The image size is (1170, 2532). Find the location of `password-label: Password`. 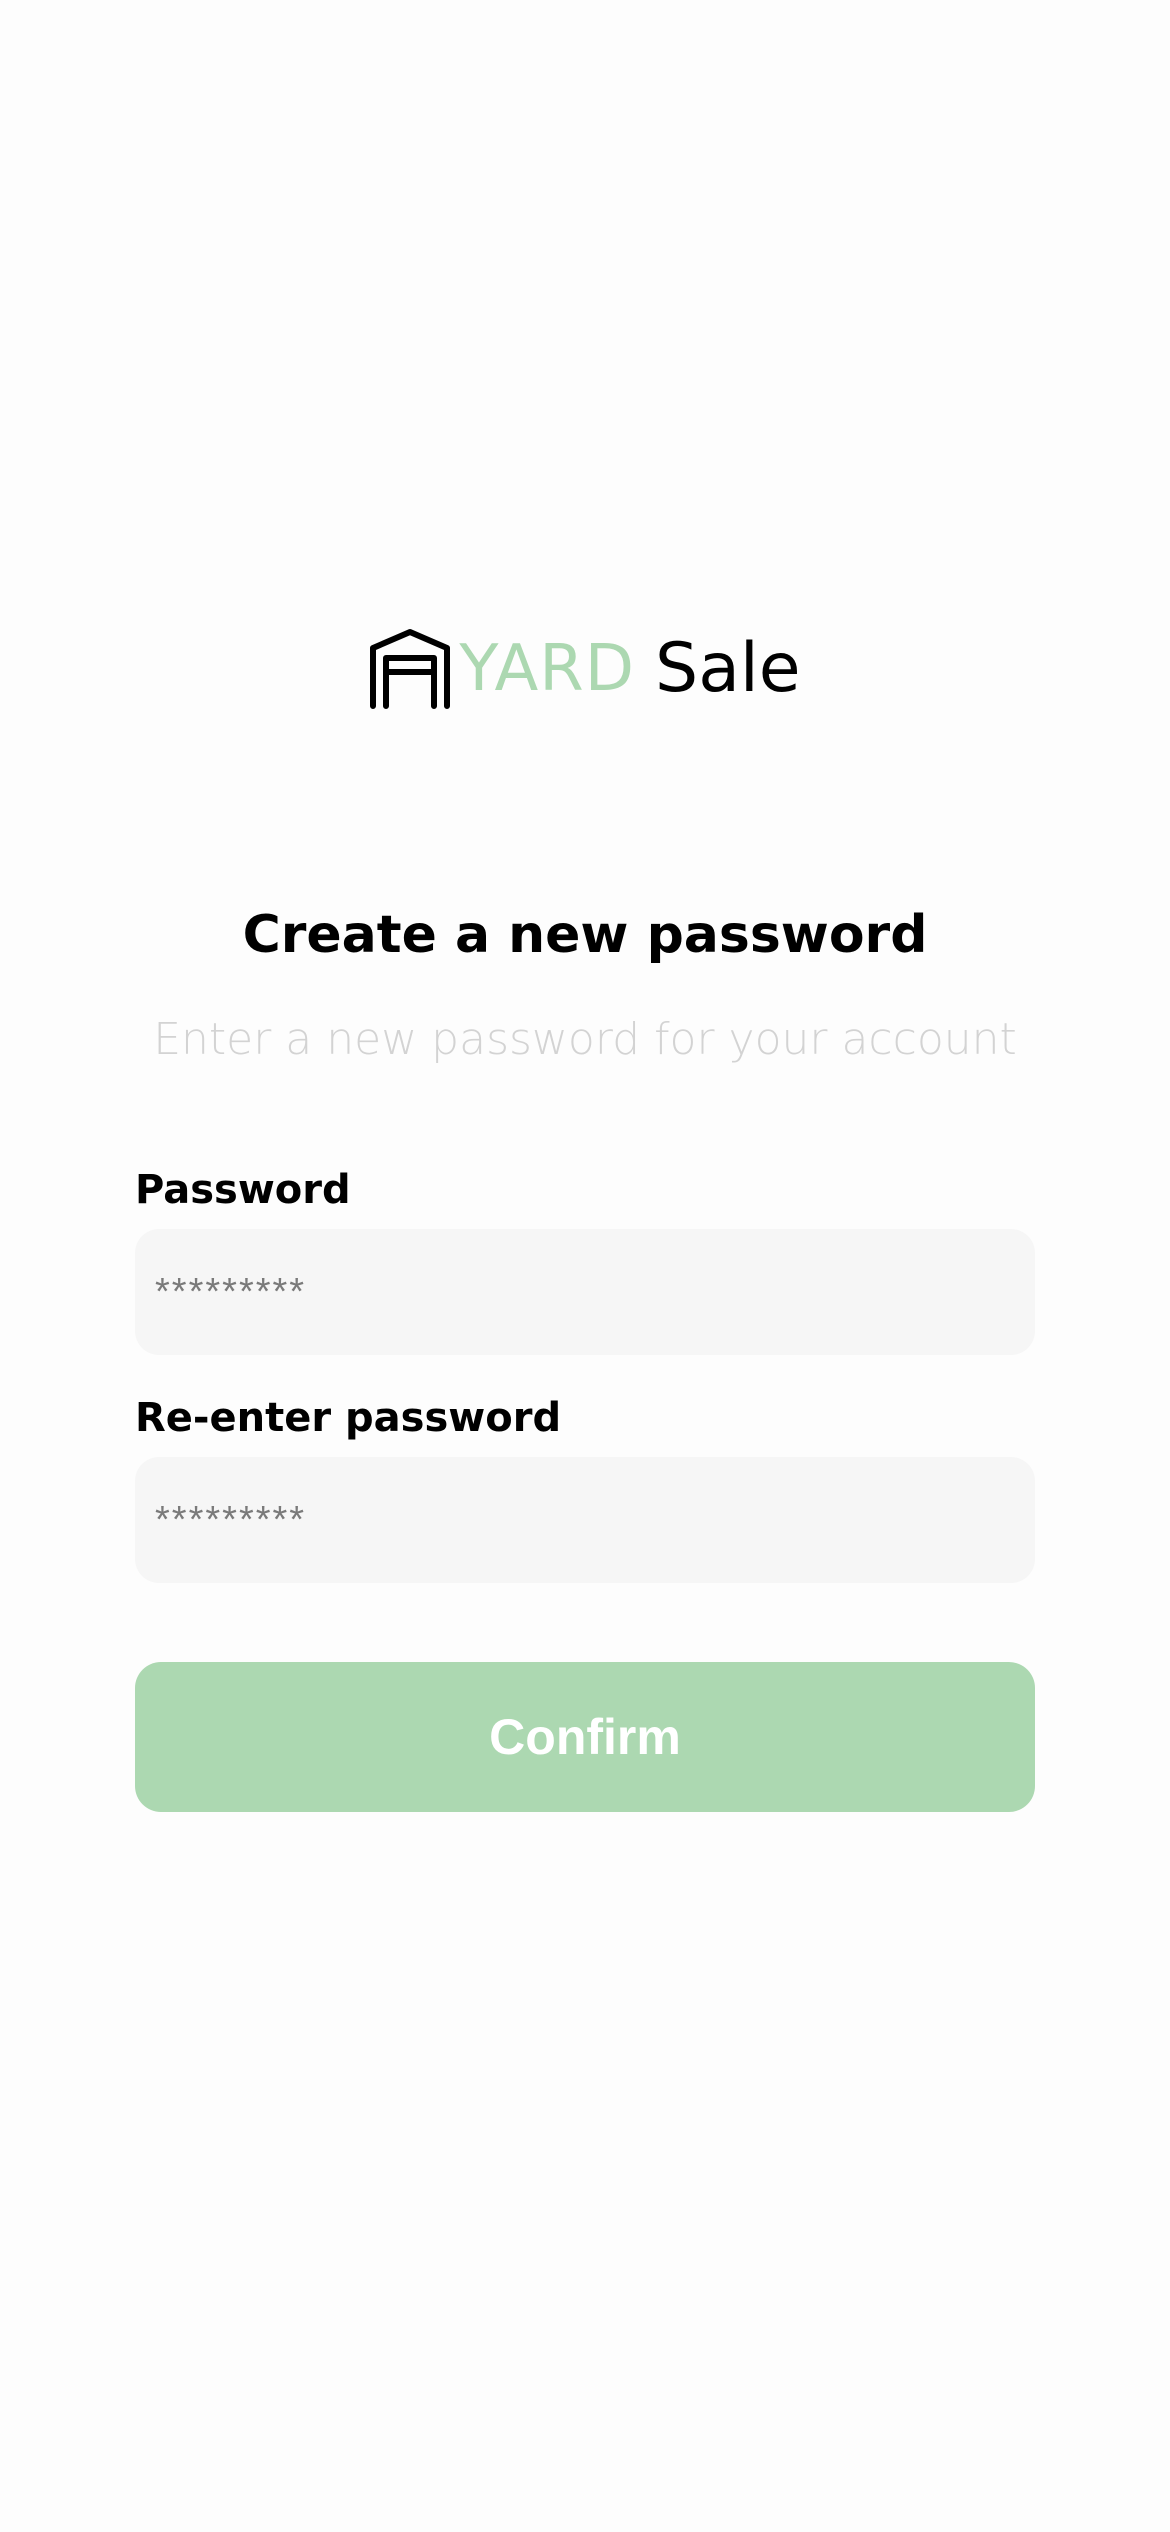

password-label: Password is located at coordinates (243, 1190).